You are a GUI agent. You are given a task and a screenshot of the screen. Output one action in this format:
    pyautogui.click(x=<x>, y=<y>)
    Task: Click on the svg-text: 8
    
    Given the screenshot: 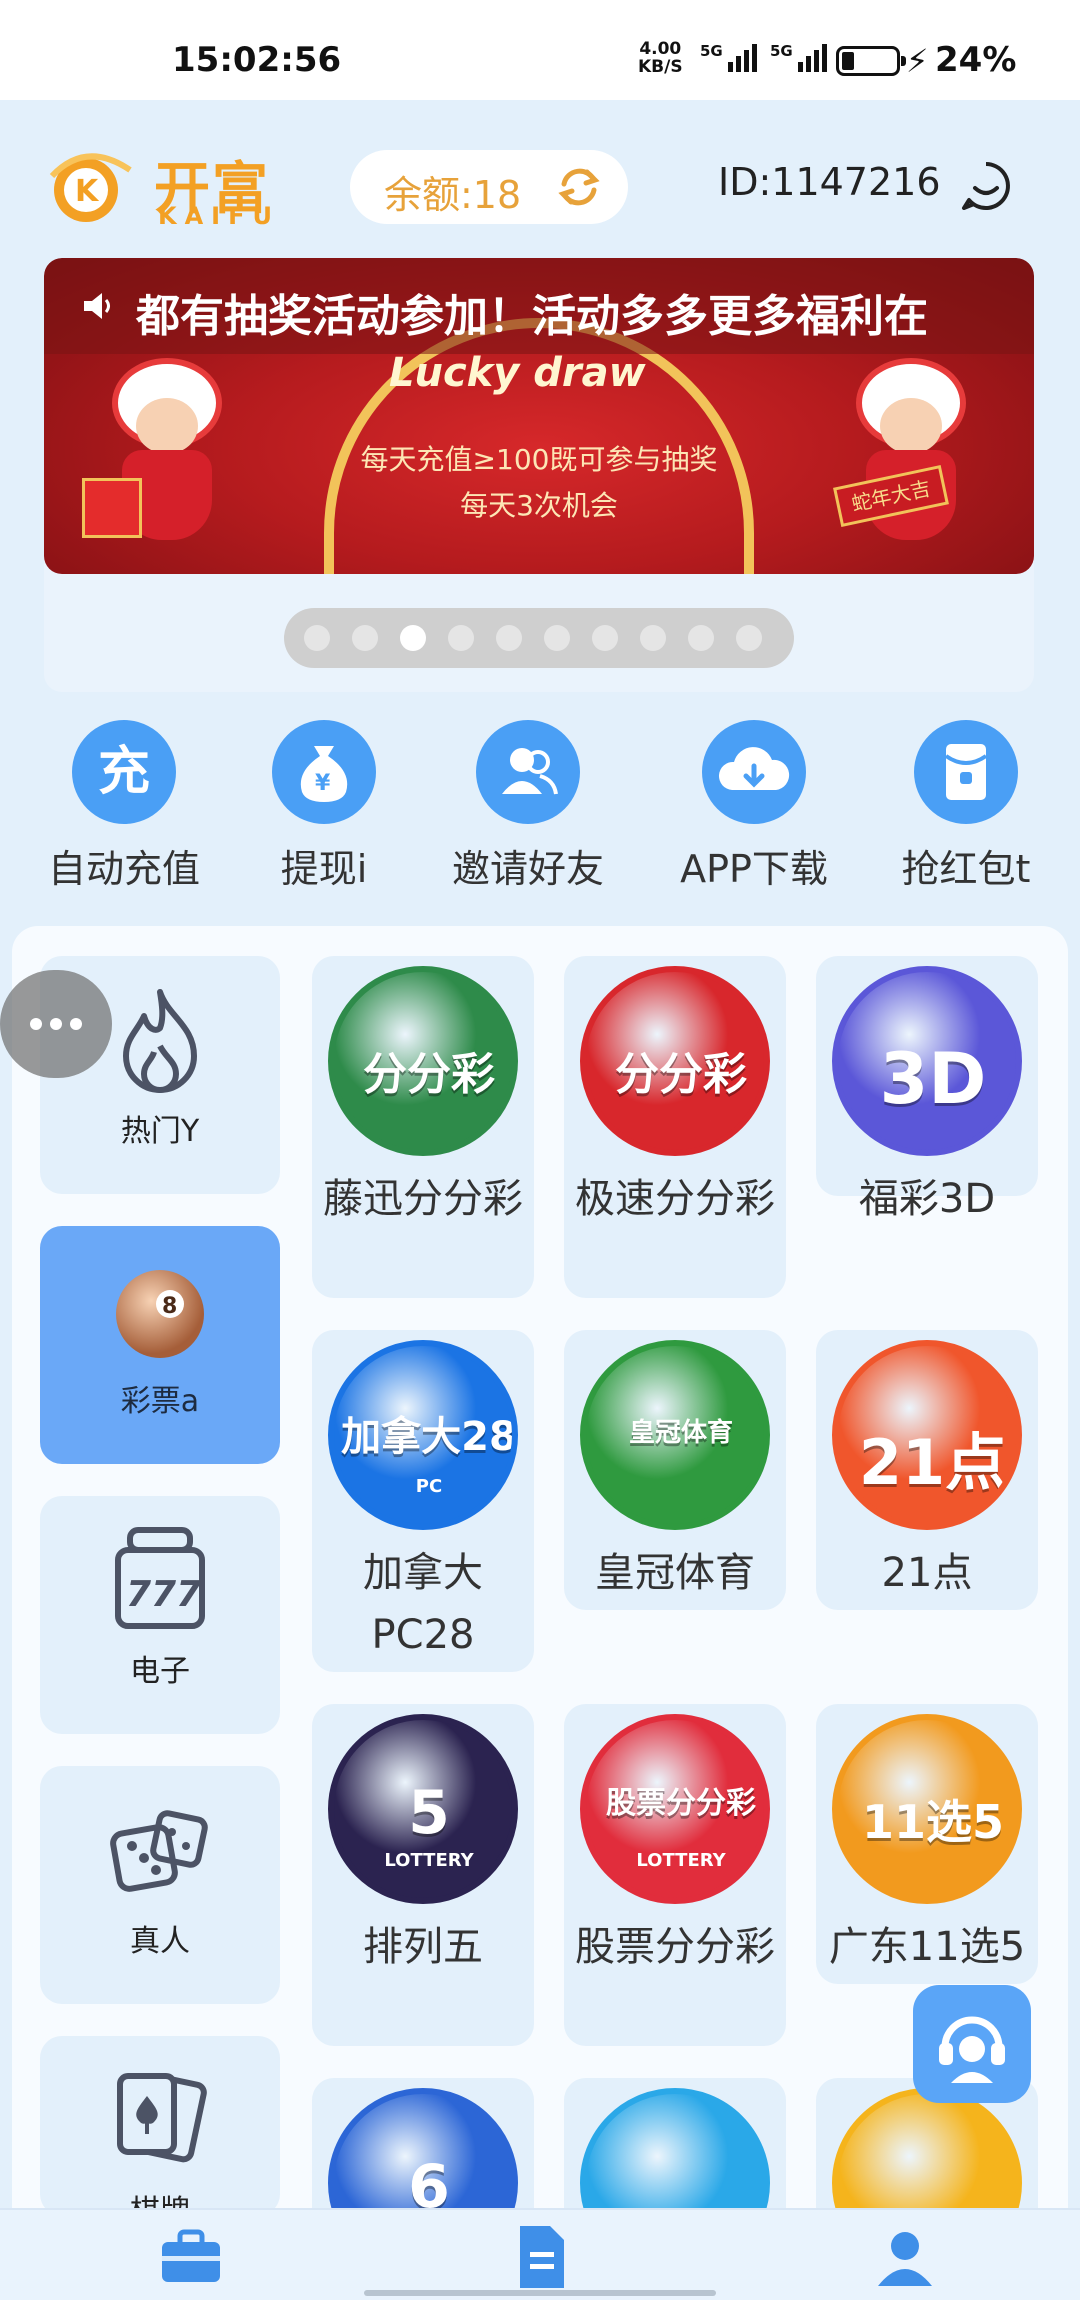 What is the action you would take?
    pyautogui.click(x=169, y=1306)
    